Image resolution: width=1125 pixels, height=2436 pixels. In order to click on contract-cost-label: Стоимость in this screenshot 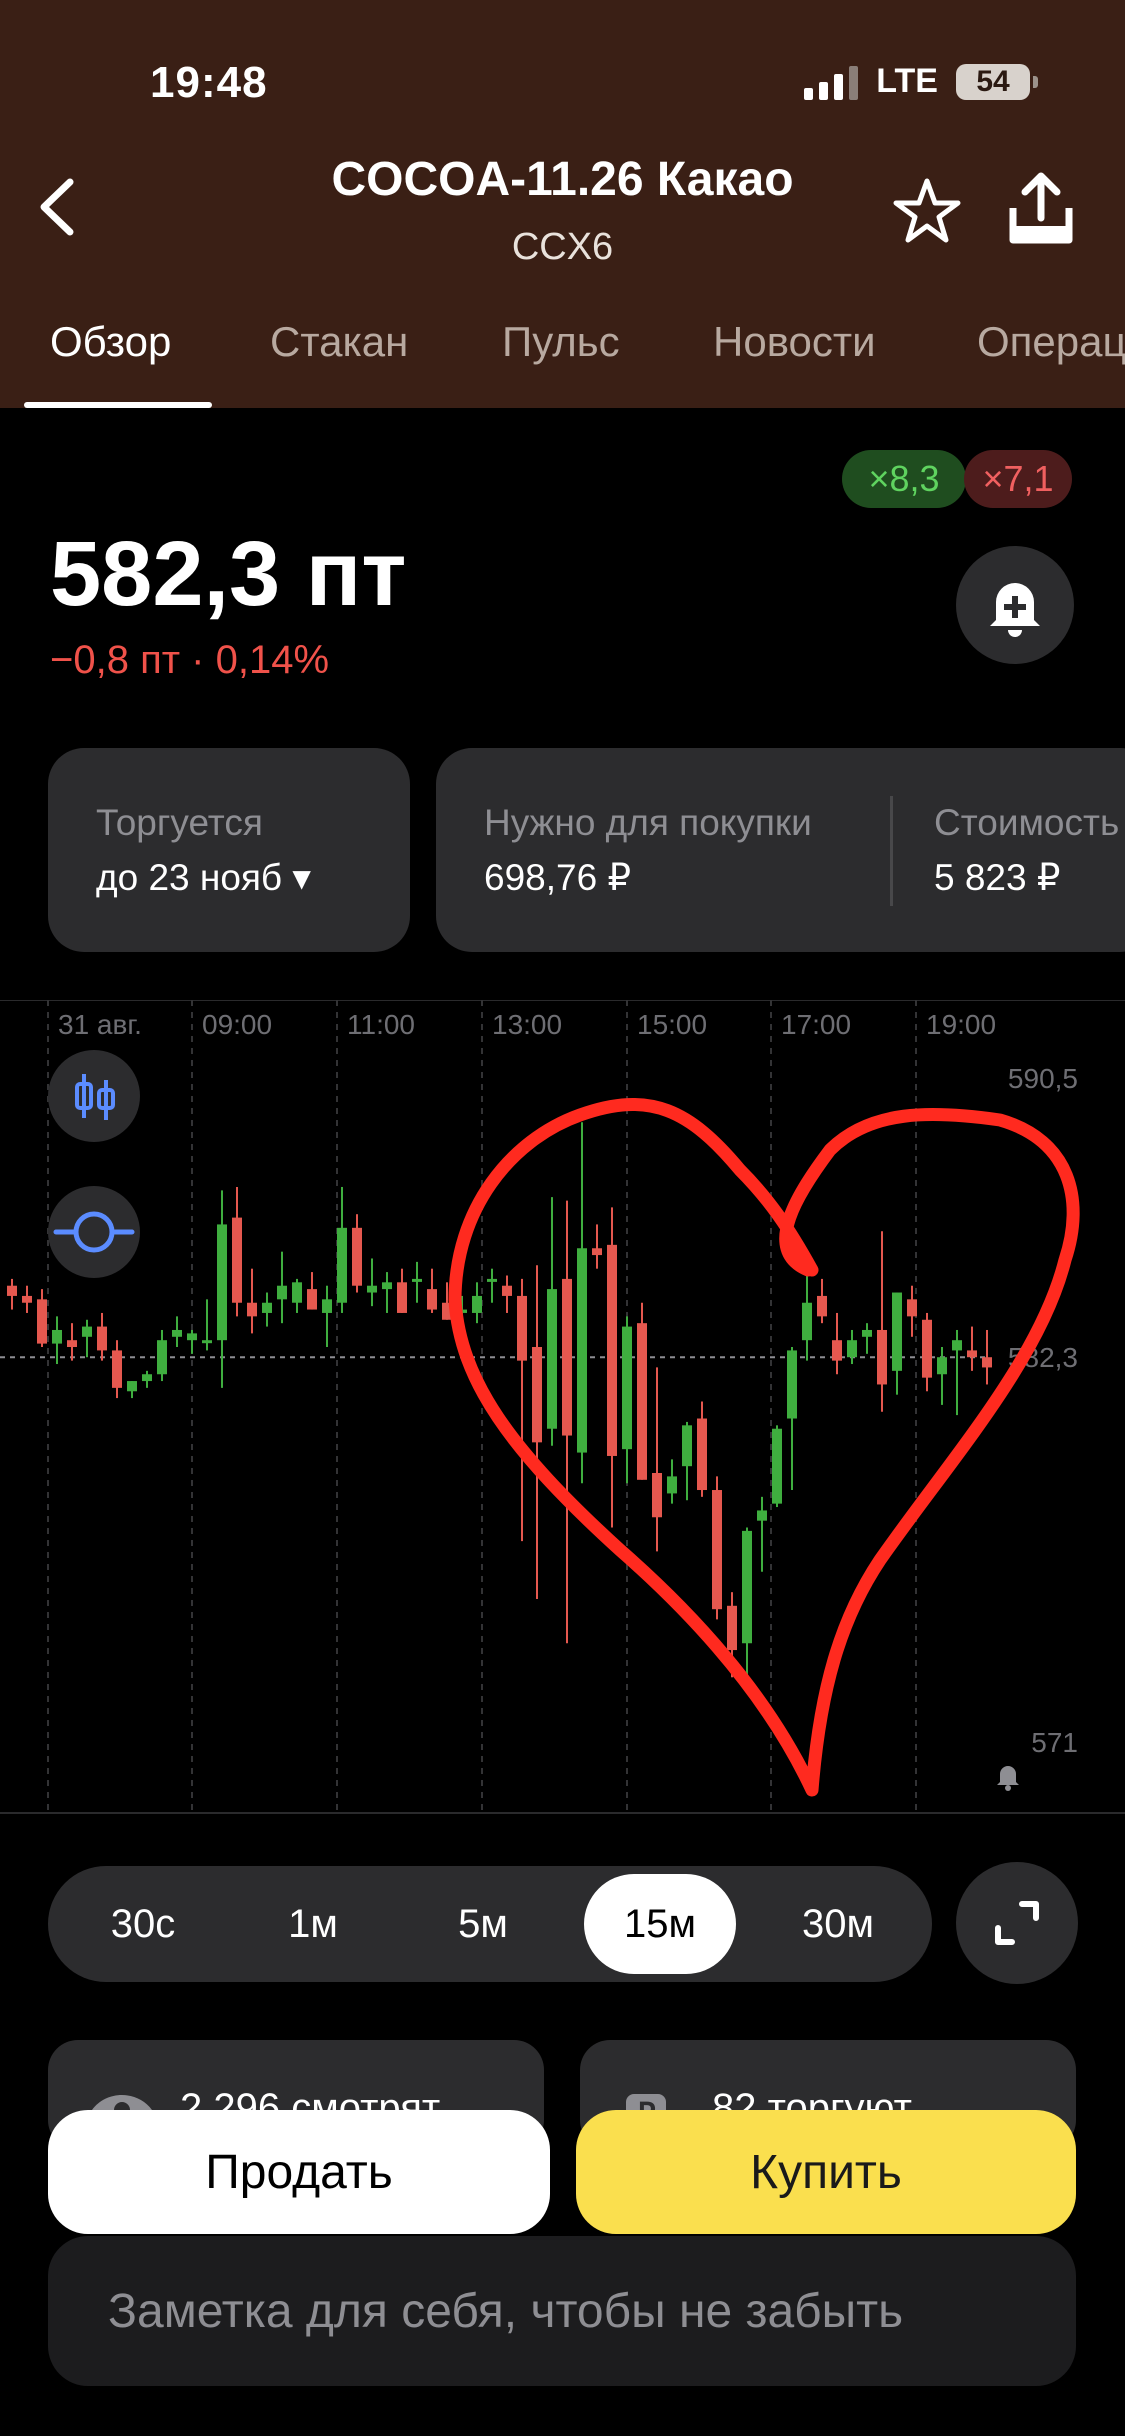, I will do `click(1027, 822)`.